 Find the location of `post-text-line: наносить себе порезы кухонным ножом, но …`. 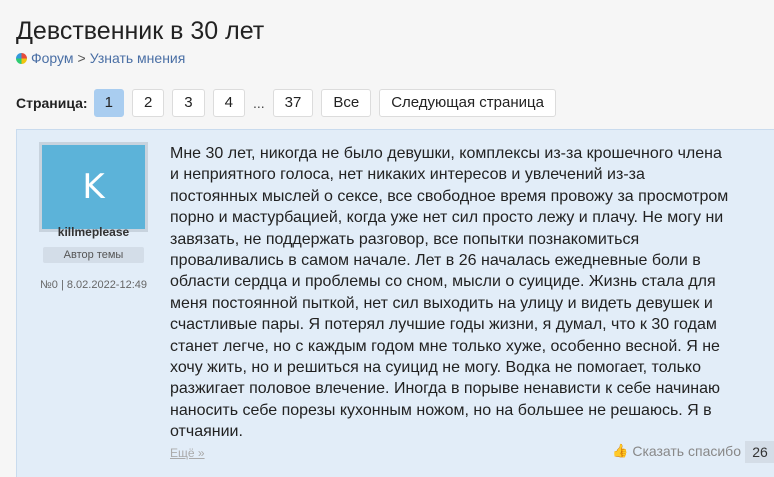

post-text-line: наносить себе порезы кухонным ножом, но … is located at coordinates (441, 410).